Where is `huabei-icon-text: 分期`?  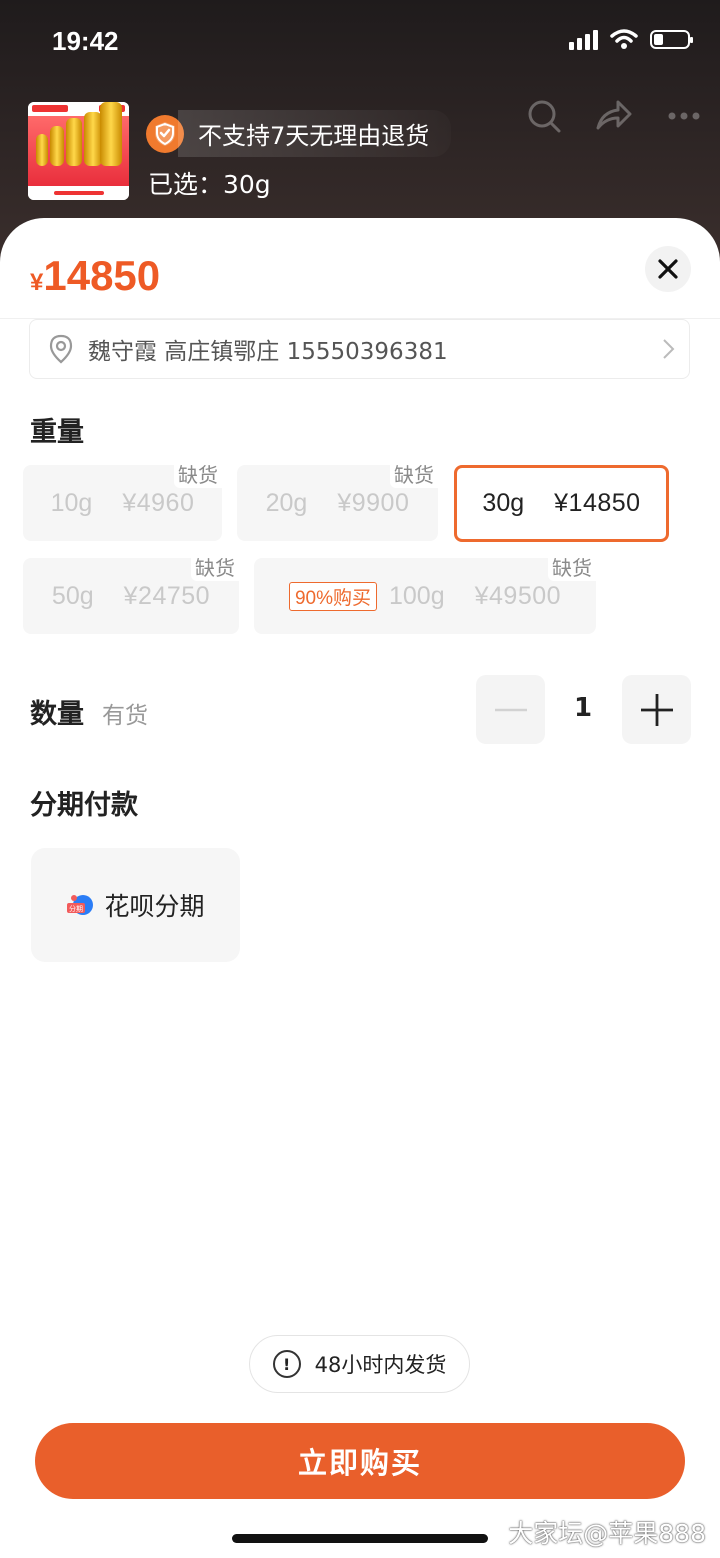 huabei-icon-text: 分期 is located at coordinates (76, 908).